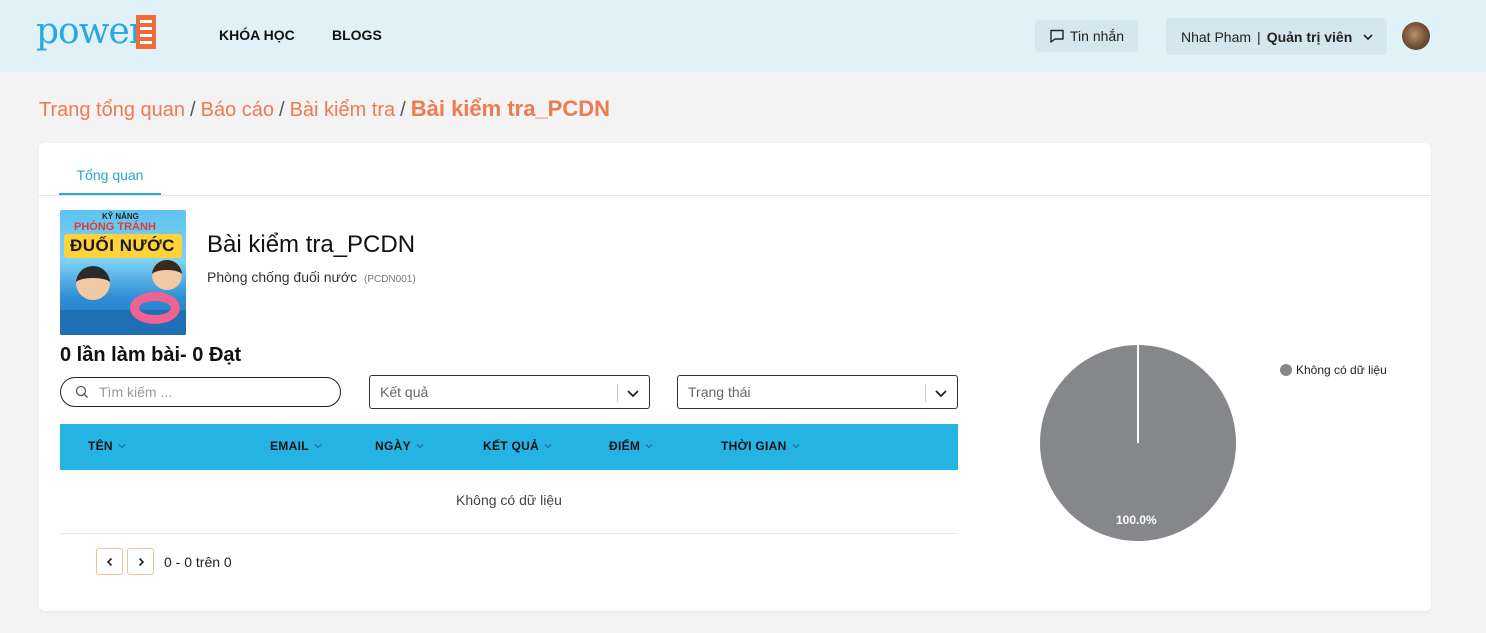 This screenshot has width=1486, height=633. Describe the element at coordinates (1216, 36) in the screenshot. I see `user-name: Nhat Pham` at that location.